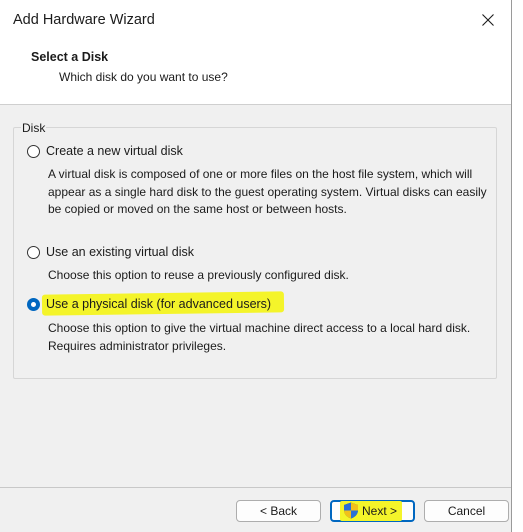 The width and height of the screenshot is (523, 532). What do you see at coordinates (517, 266) in the screenshot?
I see `background-window-edge` at bounding box center [517, 266].